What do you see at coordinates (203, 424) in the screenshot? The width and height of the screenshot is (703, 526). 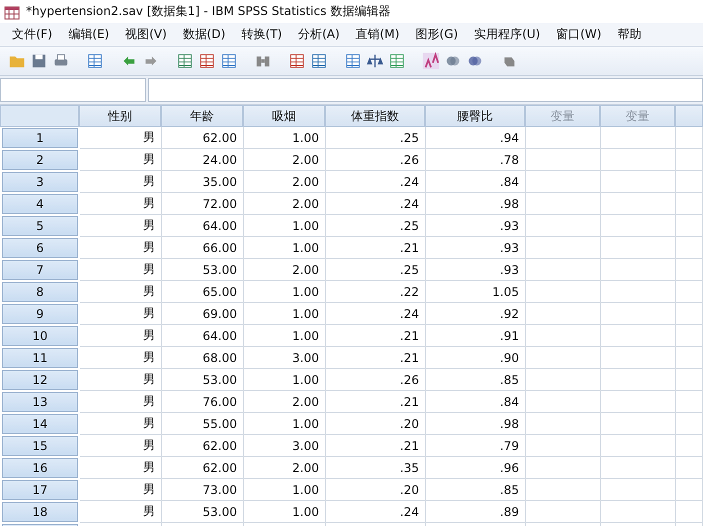 I see `table-cell: 55.00` at bounding box center [203, 424].